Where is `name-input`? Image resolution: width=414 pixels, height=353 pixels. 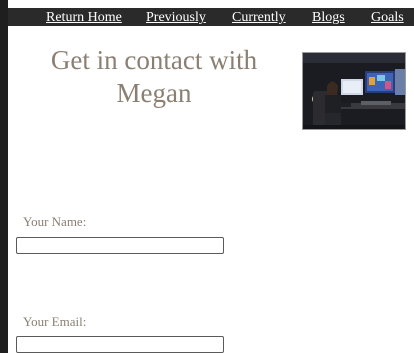
name-input is located at coordinates (120, 245).